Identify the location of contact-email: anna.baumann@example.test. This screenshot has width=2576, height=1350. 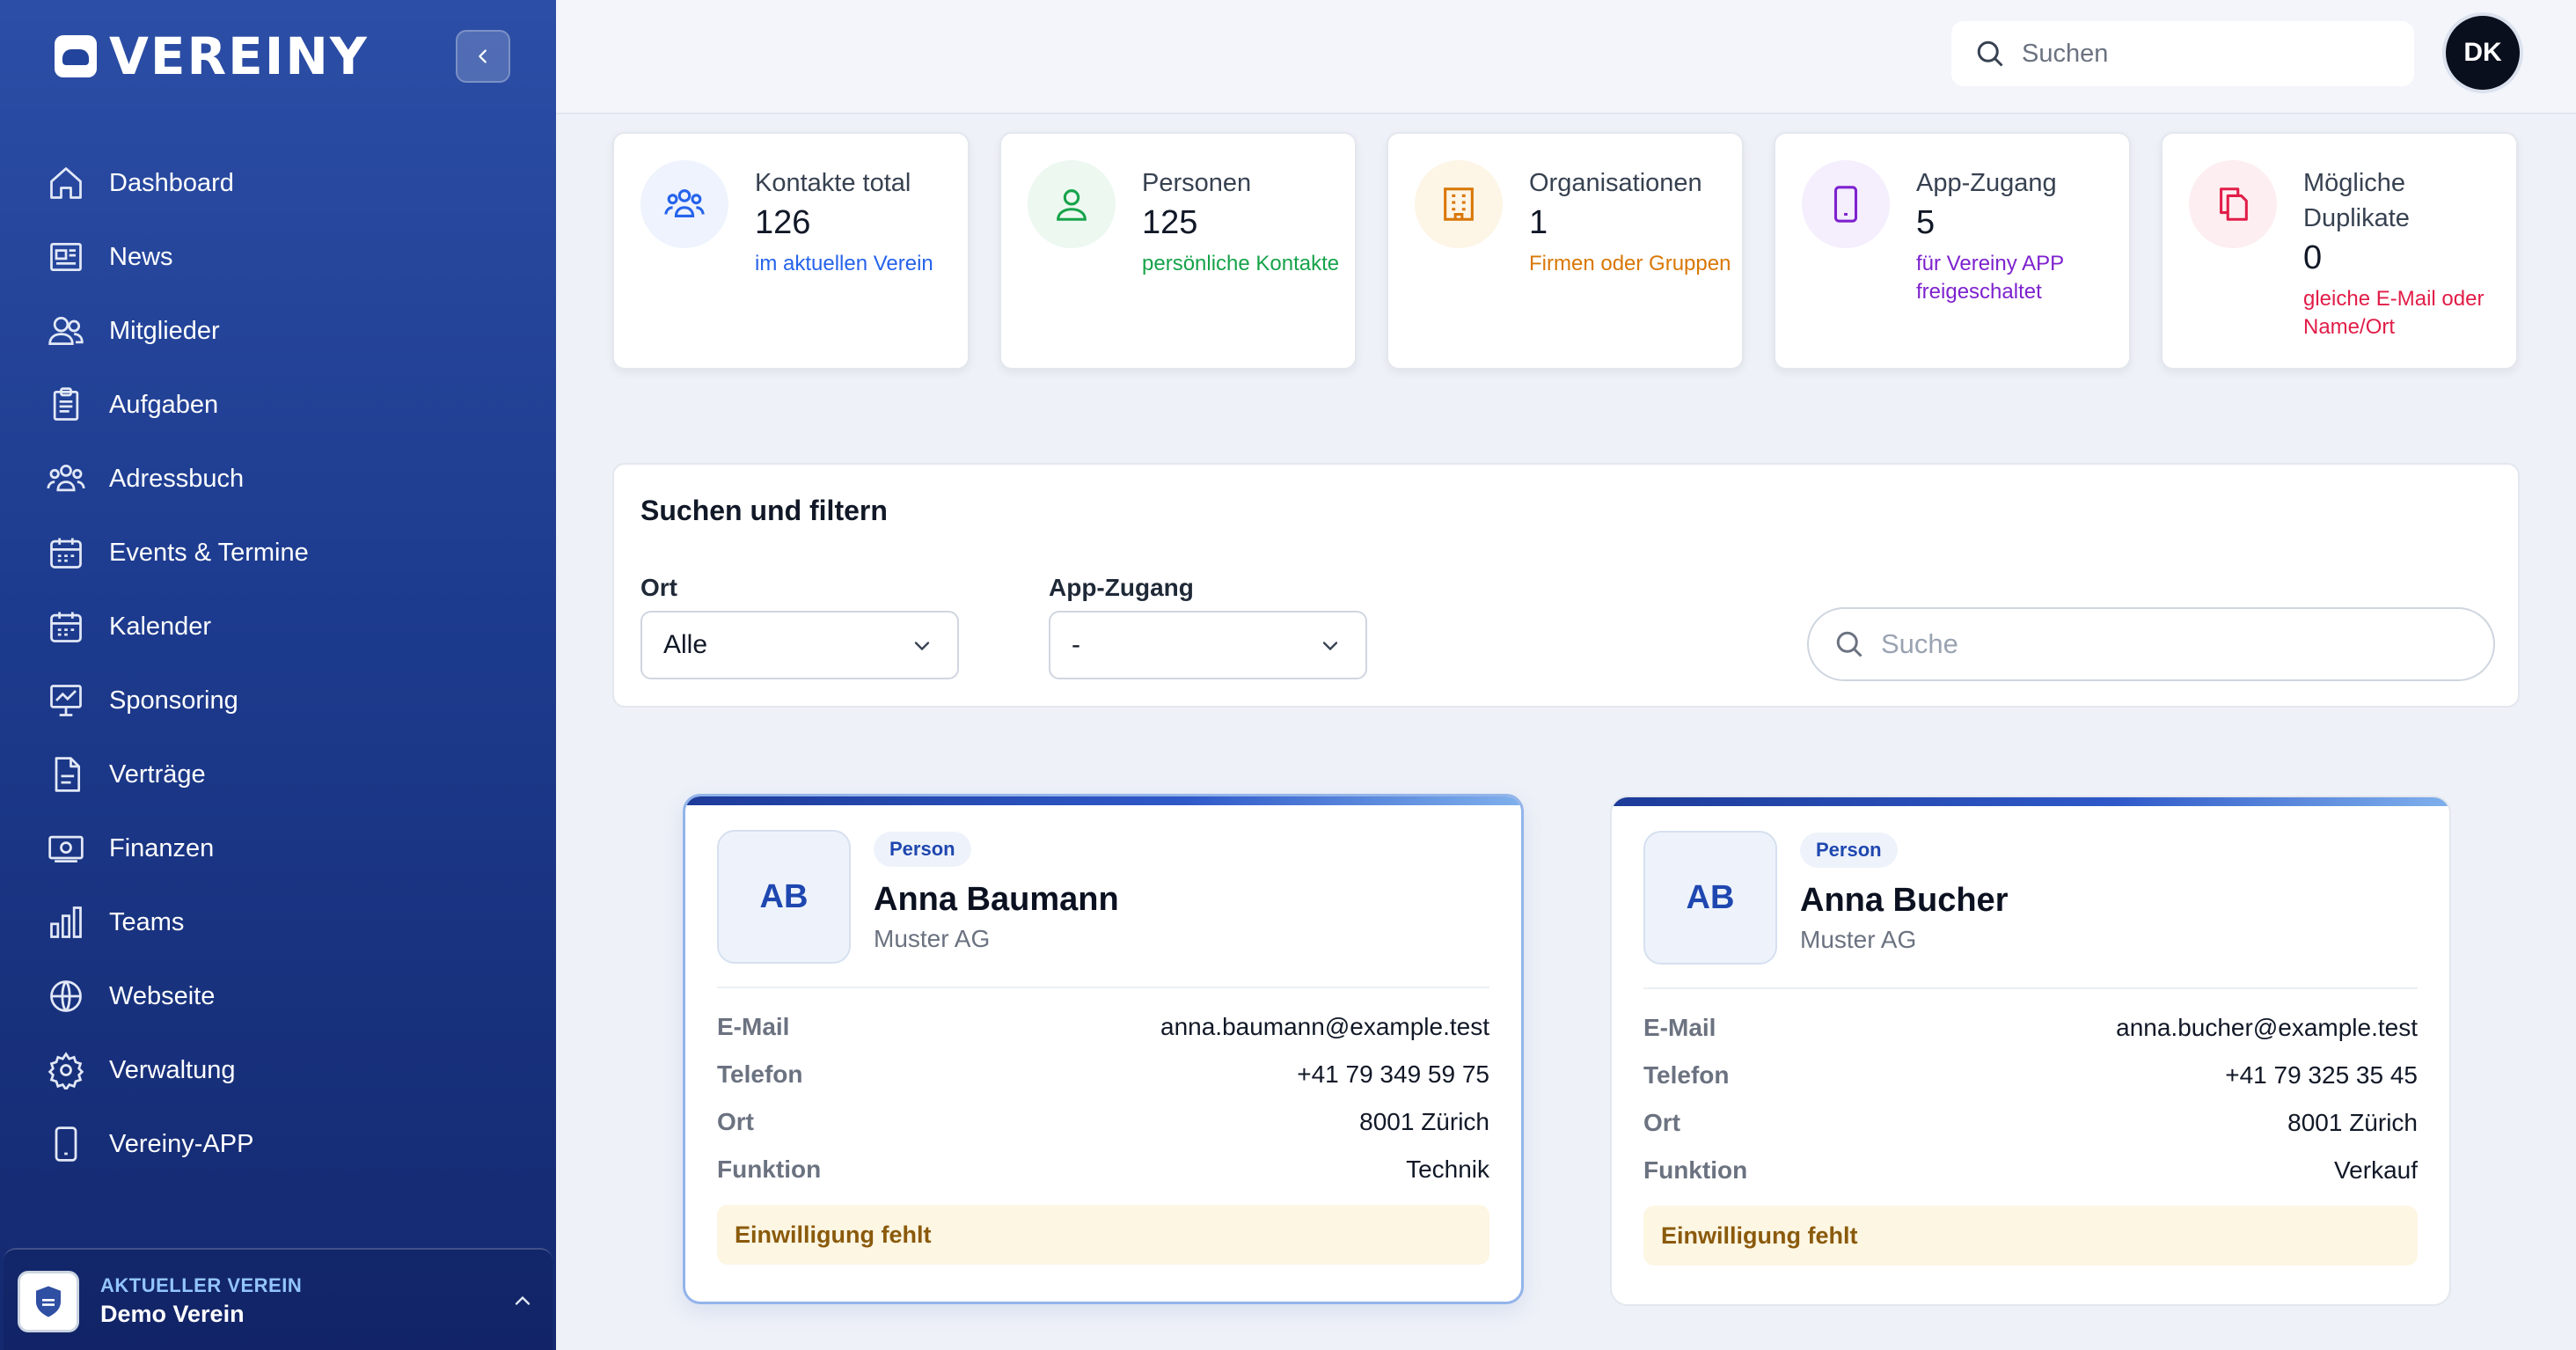
(1324, 1027).